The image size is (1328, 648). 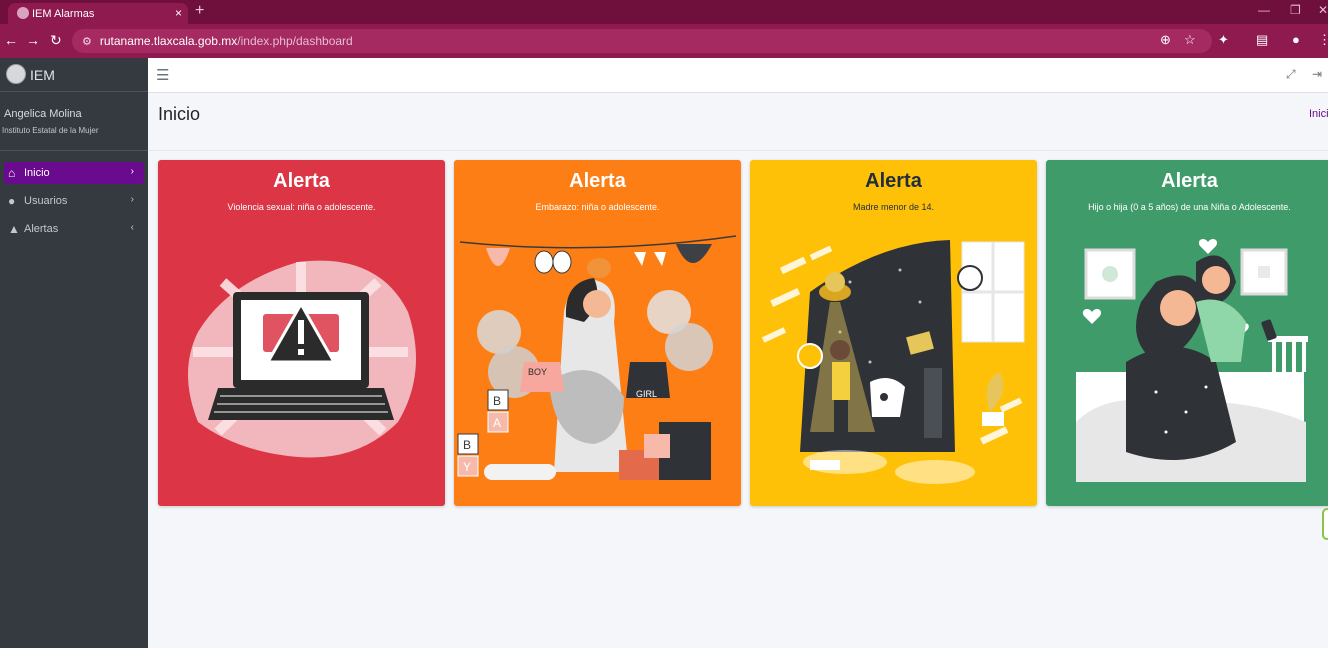 What do you see at coordinates (1295, 10) in the screenshot?
I see `restore-icon: ❐` at bounding box center [1295, 10].